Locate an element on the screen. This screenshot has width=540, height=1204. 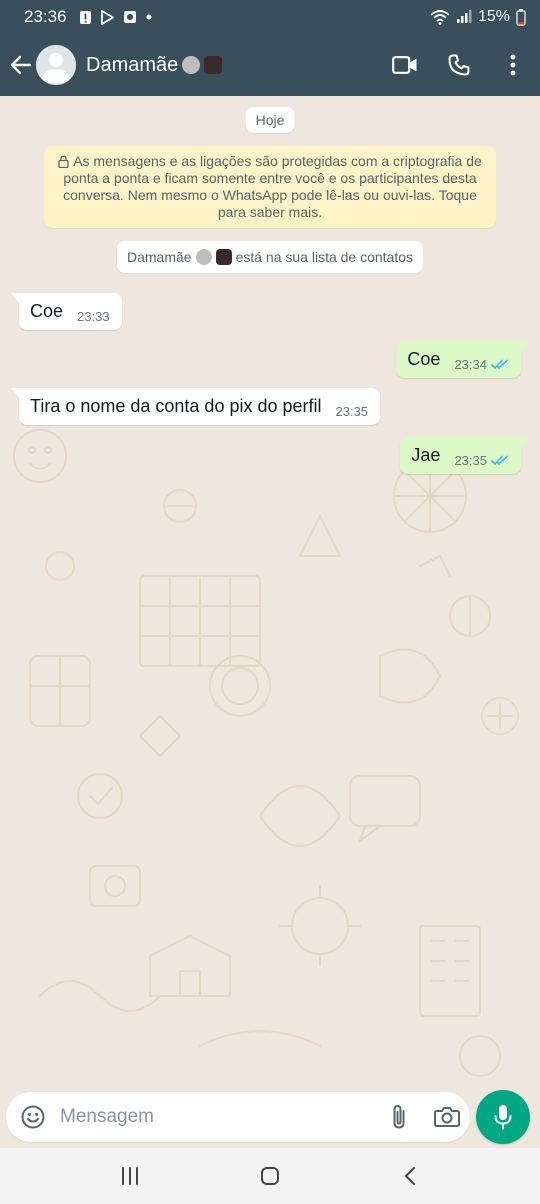
app-icon is located at coordinates (130, 17).